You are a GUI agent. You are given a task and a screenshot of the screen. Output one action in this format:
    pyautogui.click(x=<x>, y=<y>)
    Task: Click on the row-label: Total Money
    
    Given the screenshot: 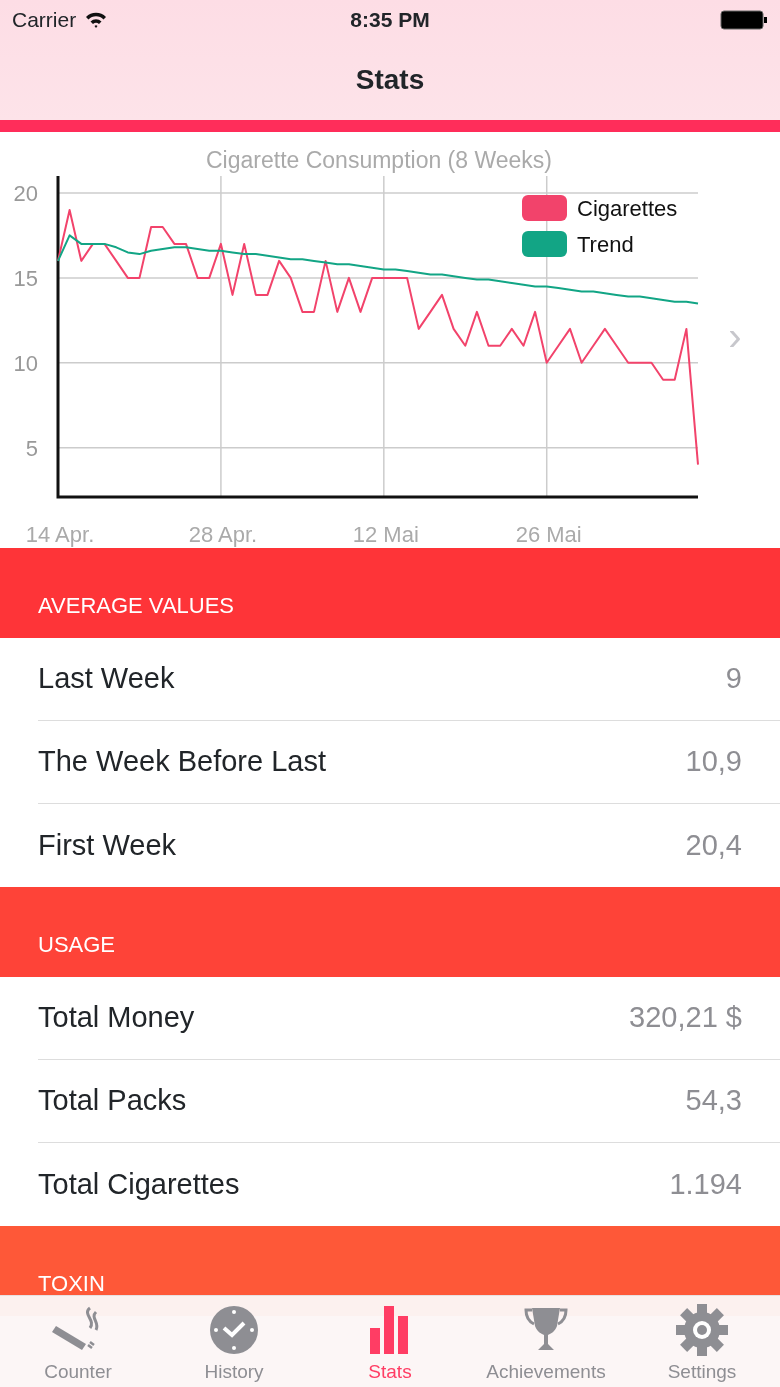 What is the action you would take?
    pyautogui.click(x=116, y=1018)
    